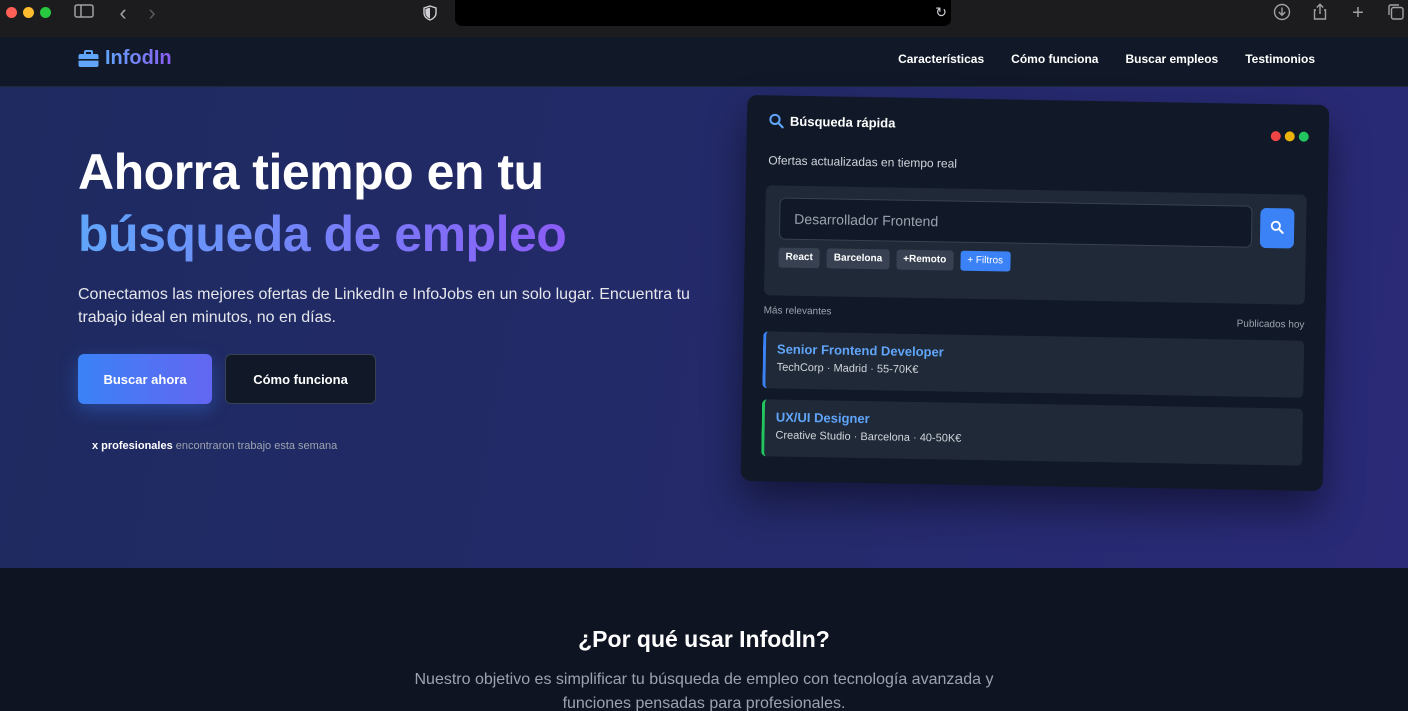  I want to click on forward-button: ›, so click(152, 13).